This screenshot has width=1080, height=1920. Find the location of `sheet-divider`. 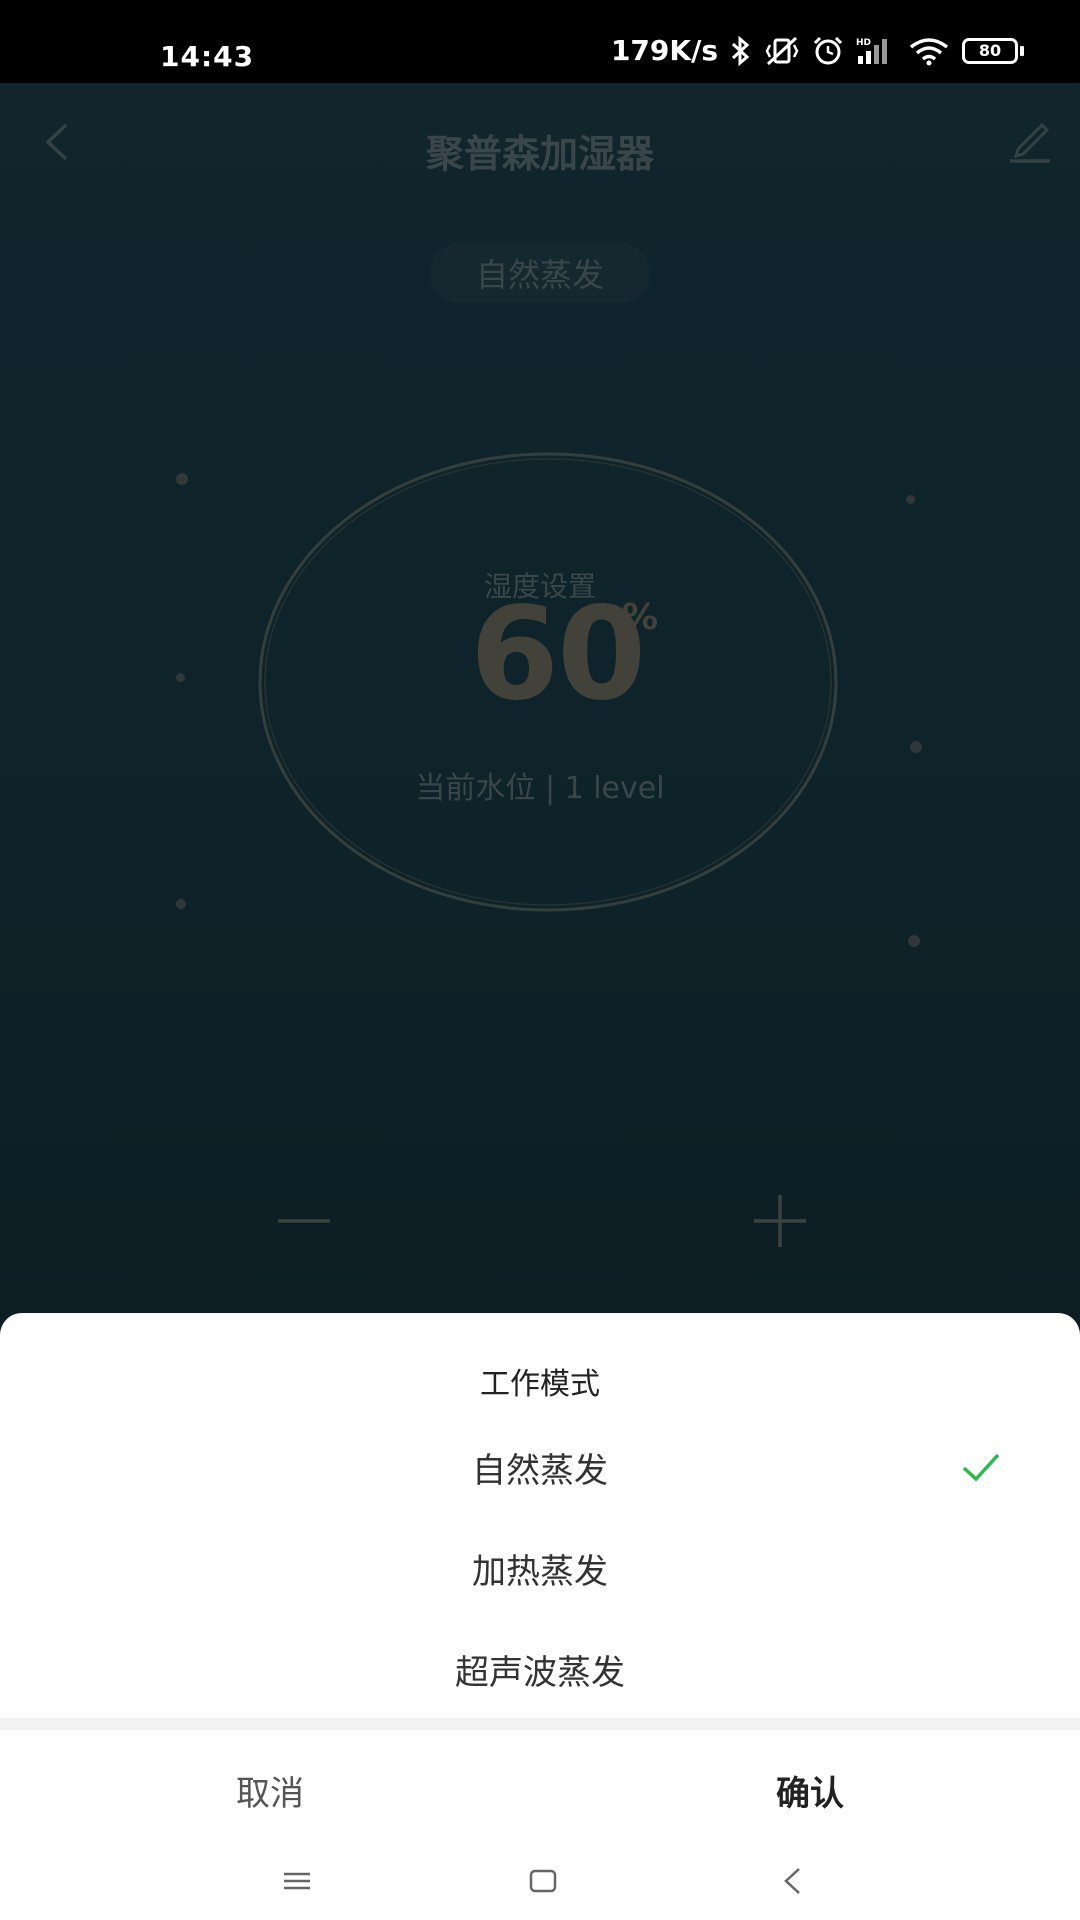

sheet-divider is located at coordinates (540, 1724).